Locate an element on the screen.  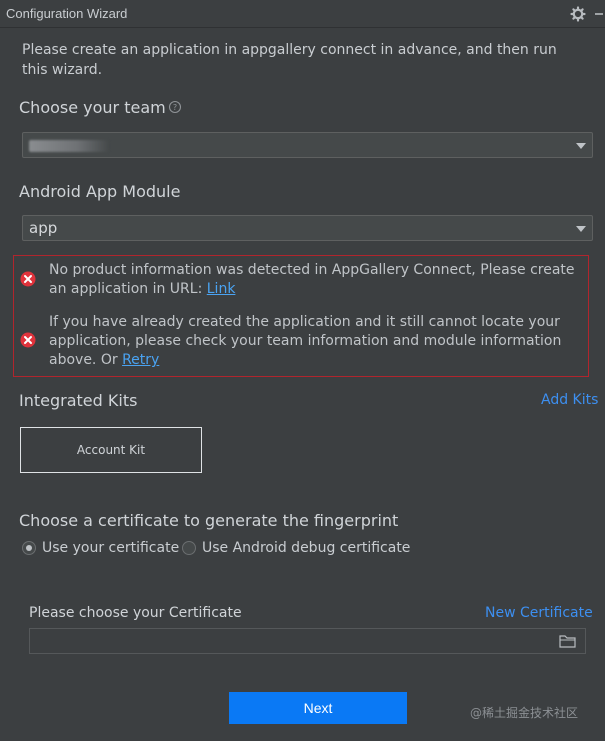
radio-label: Use your certificate is located at coordinates (111, 548).